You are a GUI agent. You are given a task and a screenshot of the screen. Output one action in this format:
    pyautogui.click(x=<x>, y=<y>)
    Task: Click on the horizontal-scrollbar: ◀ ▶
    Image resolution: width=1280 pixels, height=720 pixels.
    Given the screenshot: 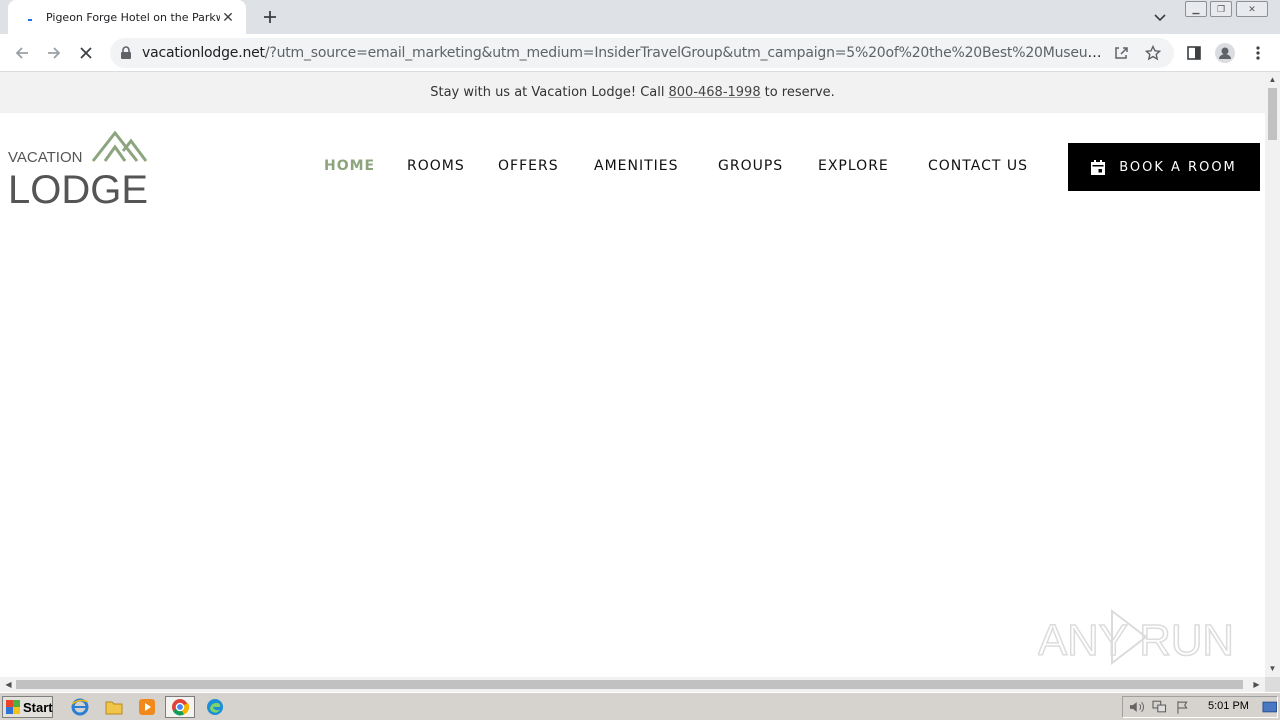 What is the action you would take?
    pyautogui.click(x=632, y=684)
    